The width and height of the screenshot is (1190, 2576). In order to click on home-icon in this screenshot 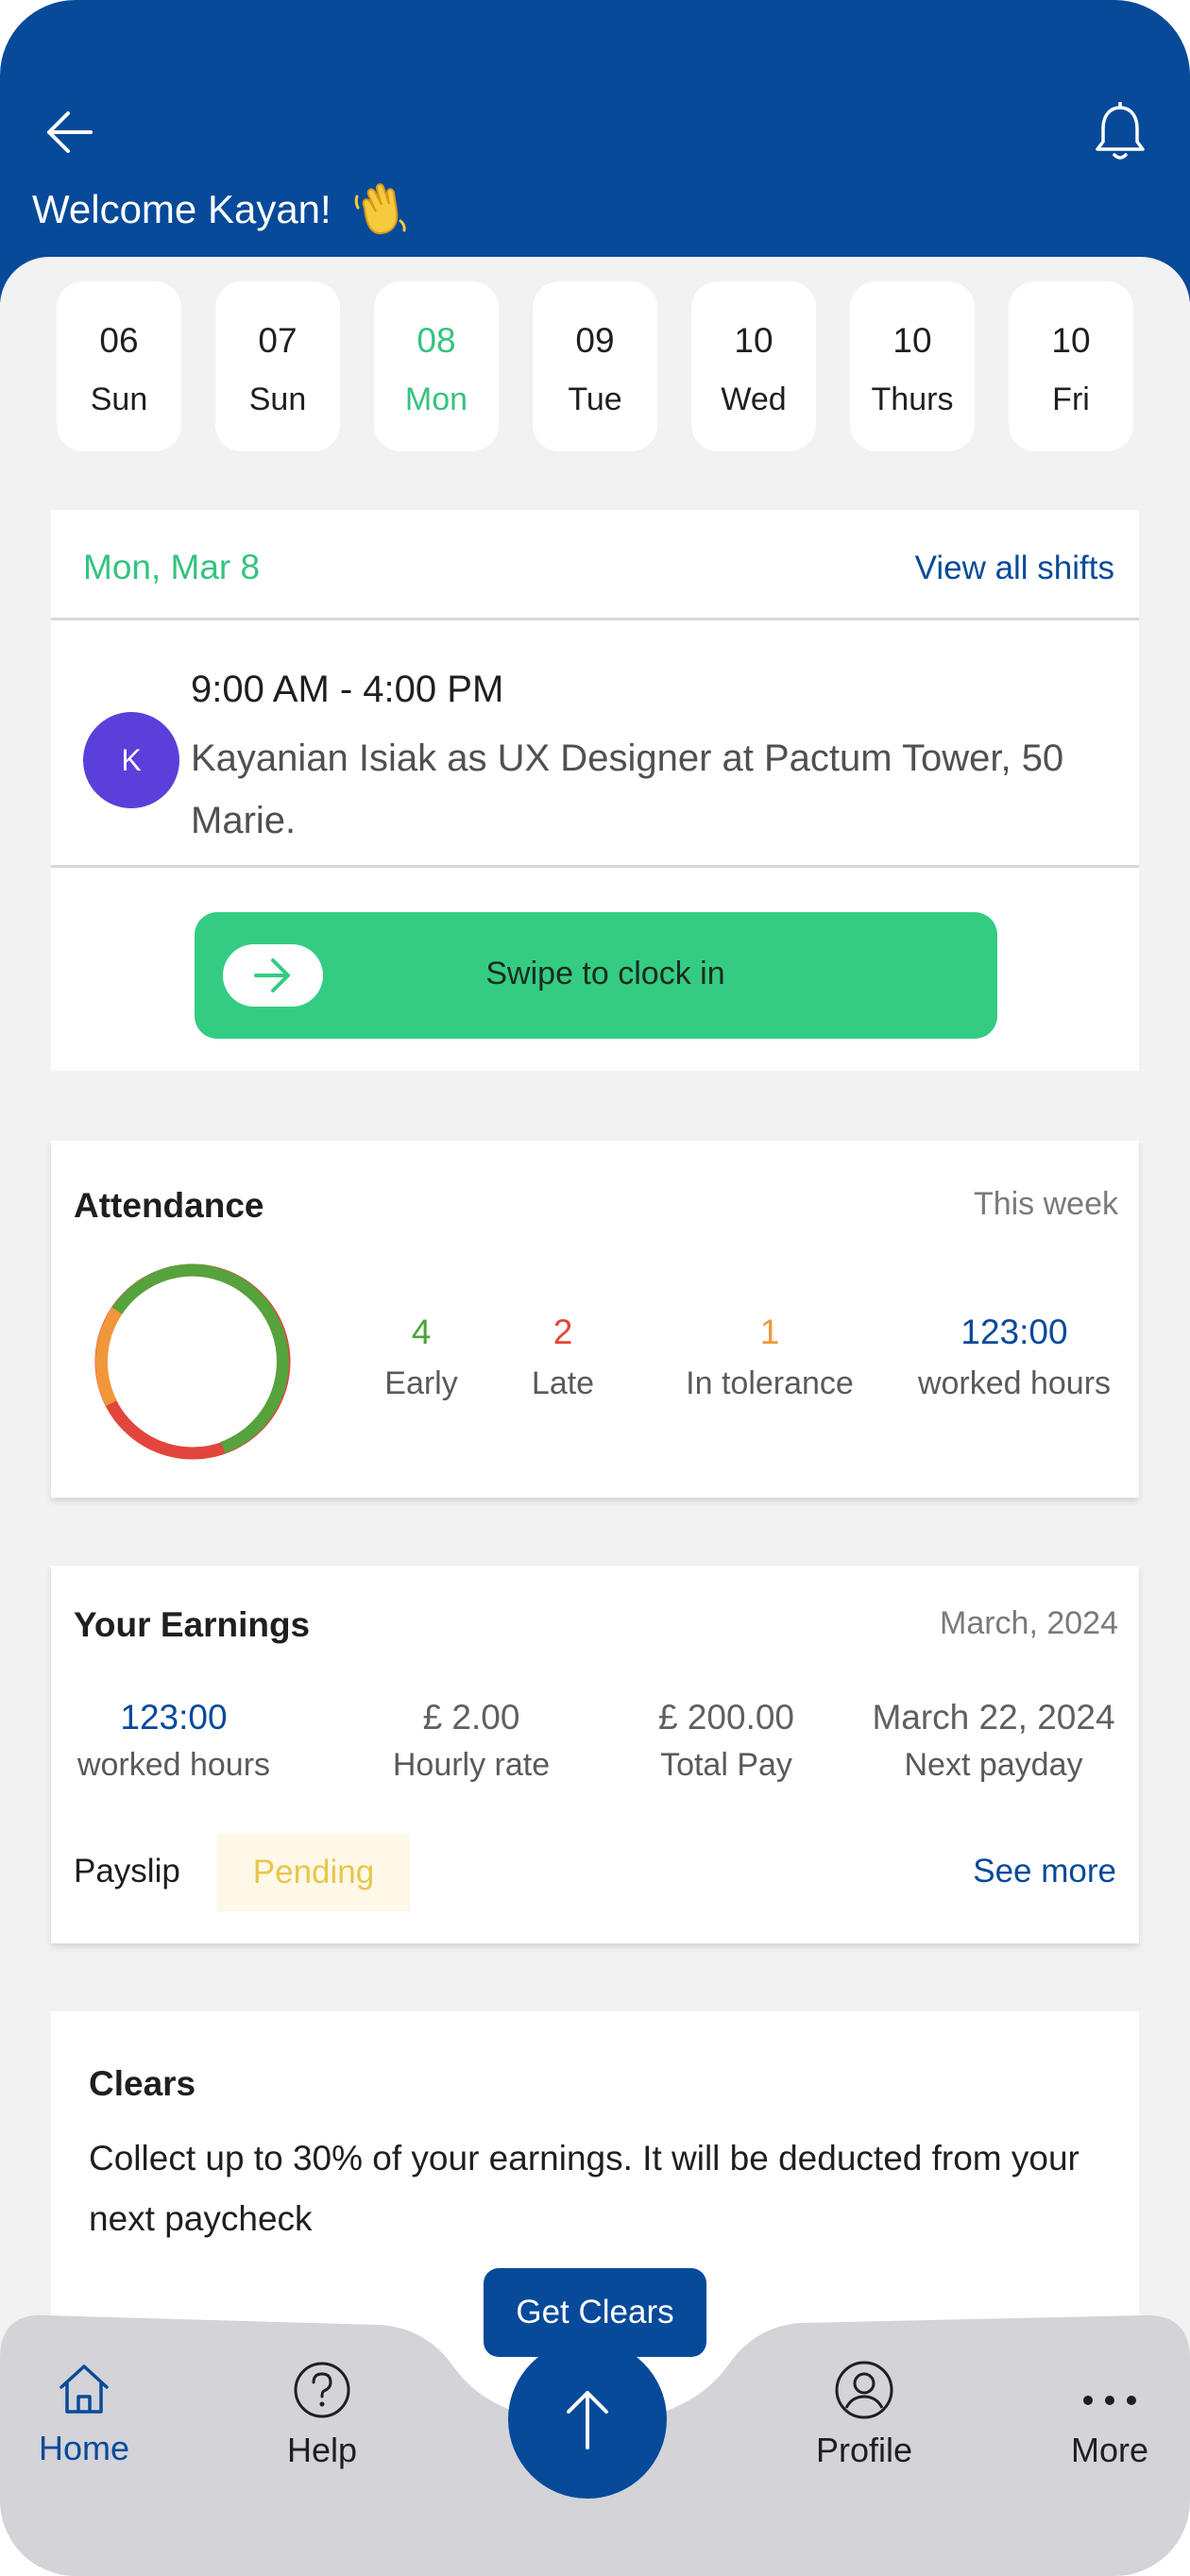, I will do `click(84, 2389)`.